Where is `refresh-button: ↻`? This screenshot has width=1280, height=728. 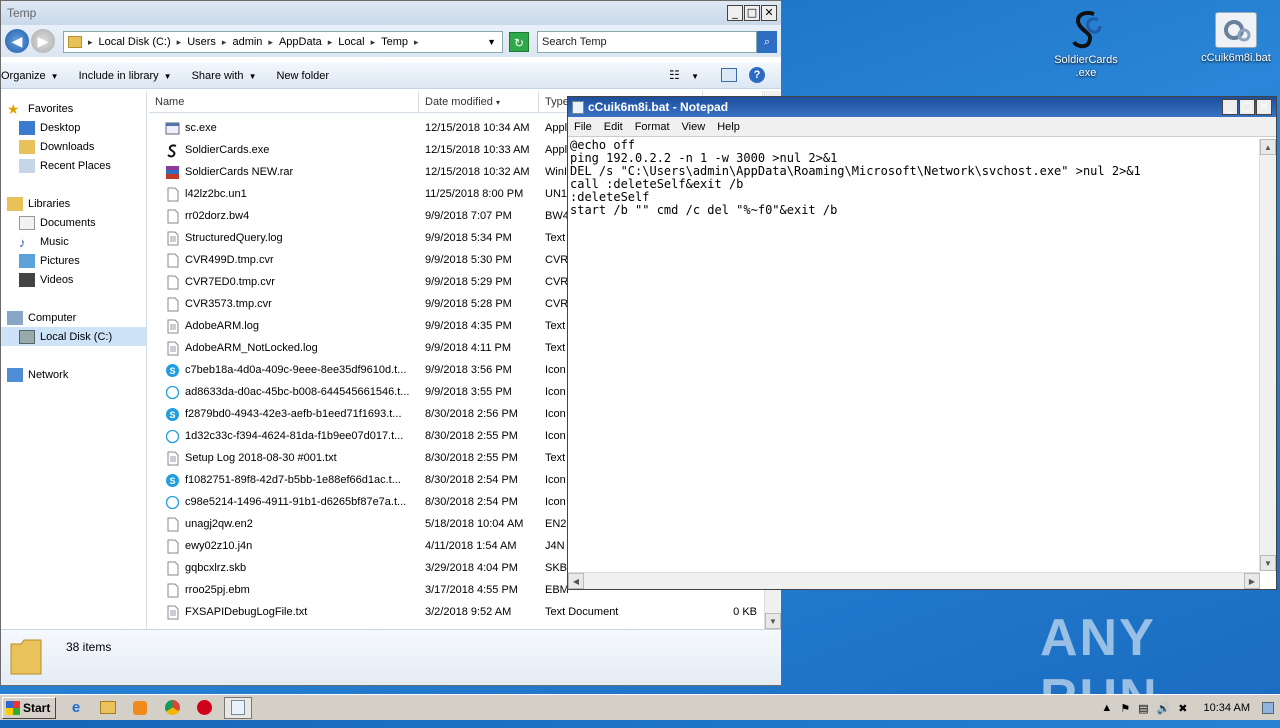
refresh-button: ↻ is located at coordinates (519, 42).